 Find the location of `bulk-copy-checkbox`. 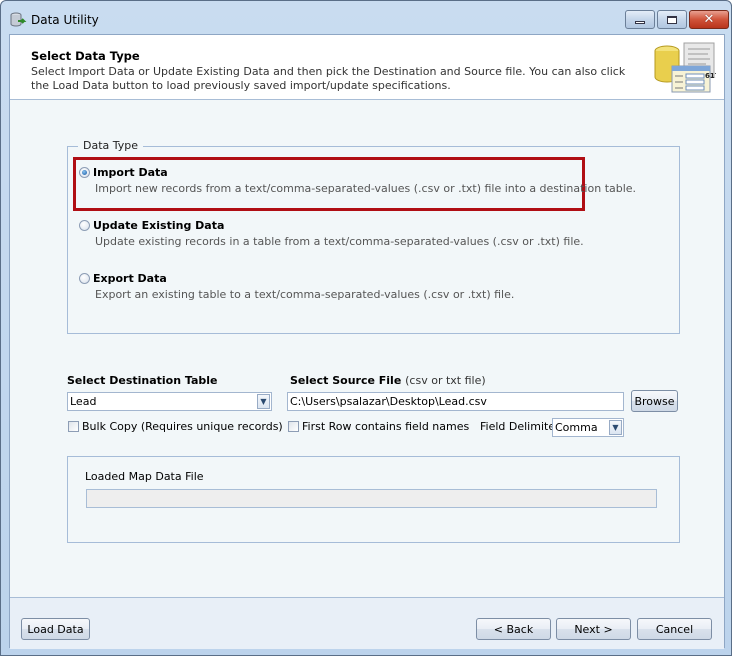

bulk-copy-checkbox is located at coordinates (73, 426).